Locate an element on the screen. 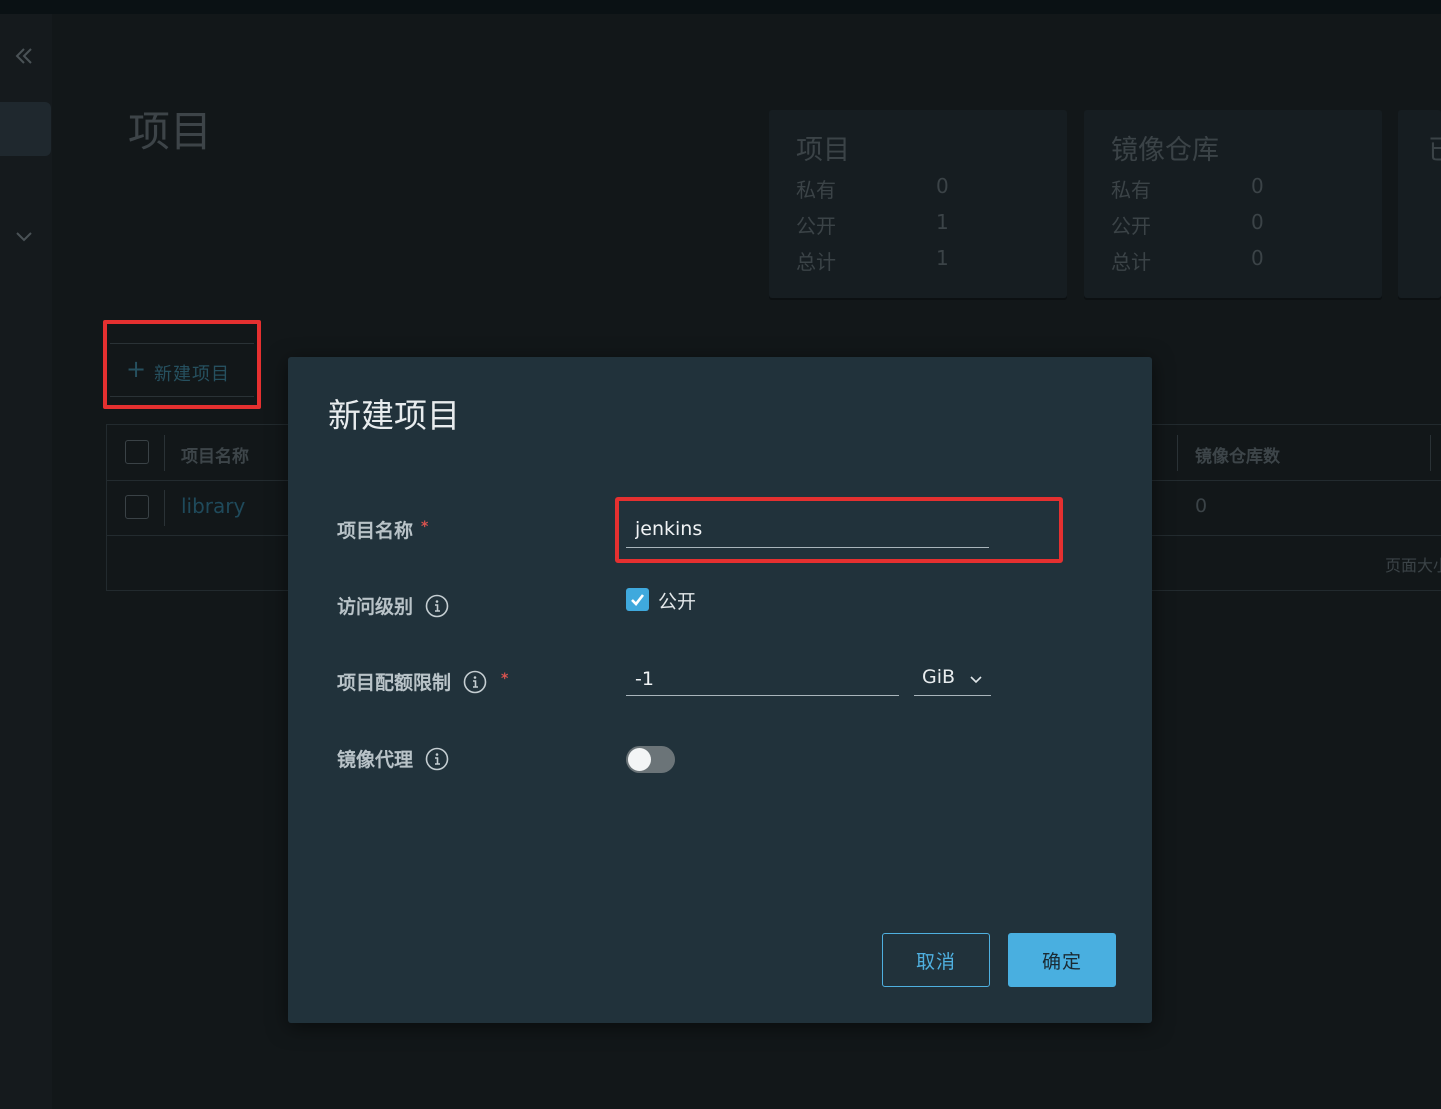  stat-card-repositories: 镜像仓库 私有 0 公开 0 总计 0 is located at coordinates (1233, 204).